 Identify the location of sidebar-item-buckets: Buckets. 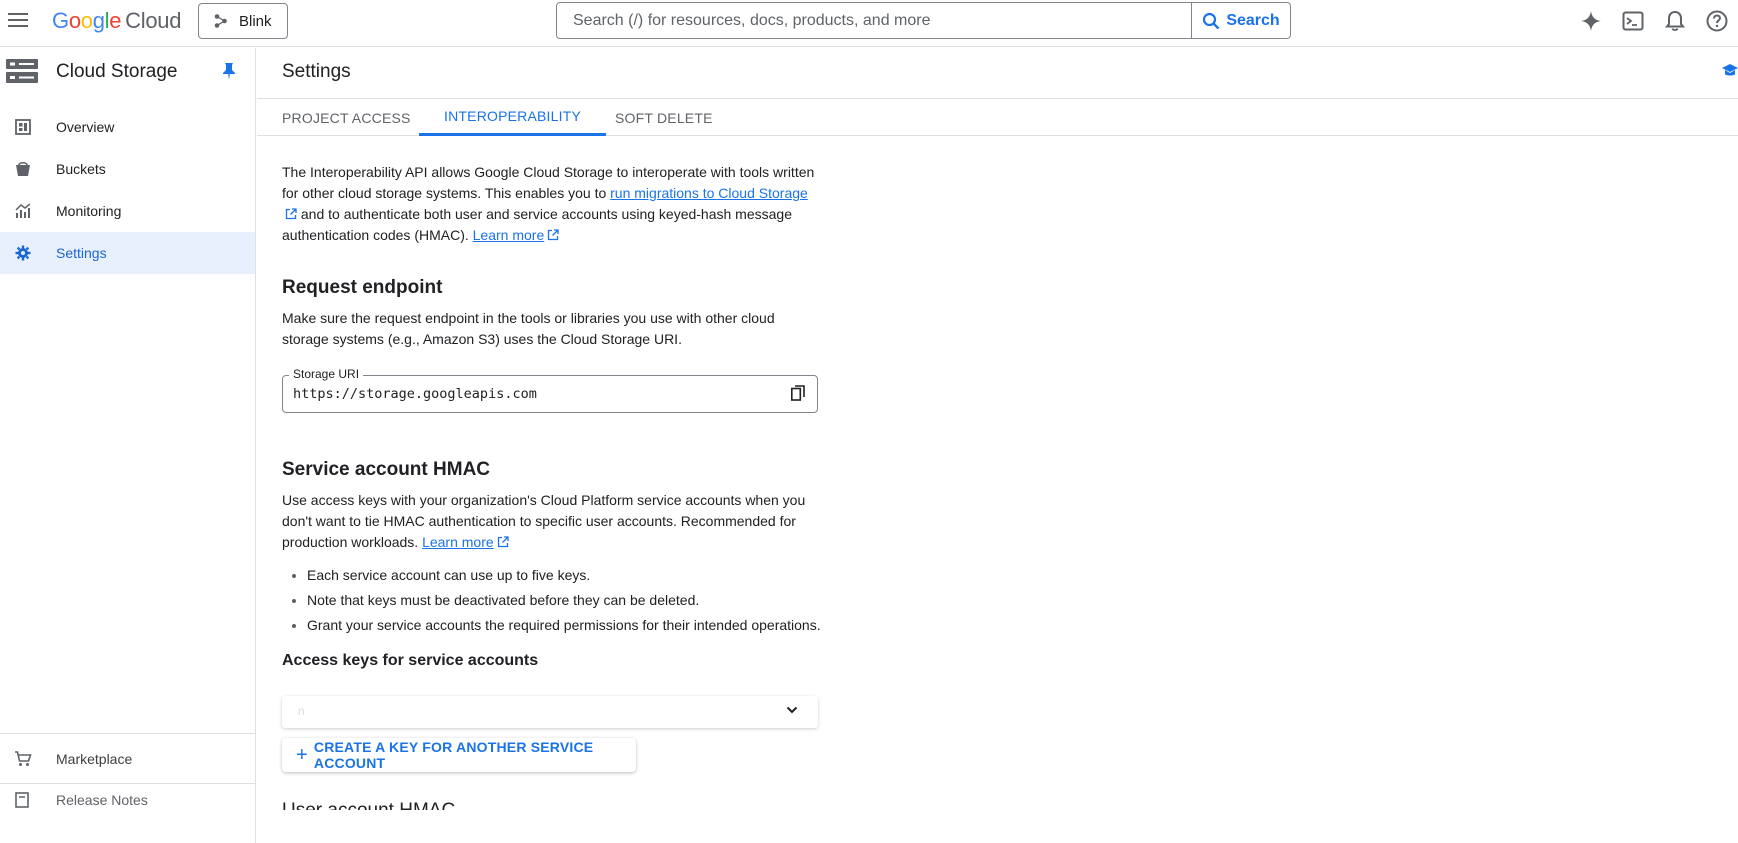
(127, 169).